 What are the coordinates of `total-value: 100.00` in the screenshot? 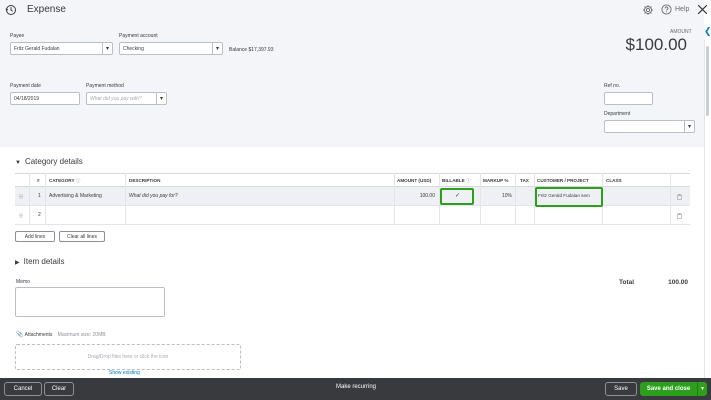 It's located at (678, 282).